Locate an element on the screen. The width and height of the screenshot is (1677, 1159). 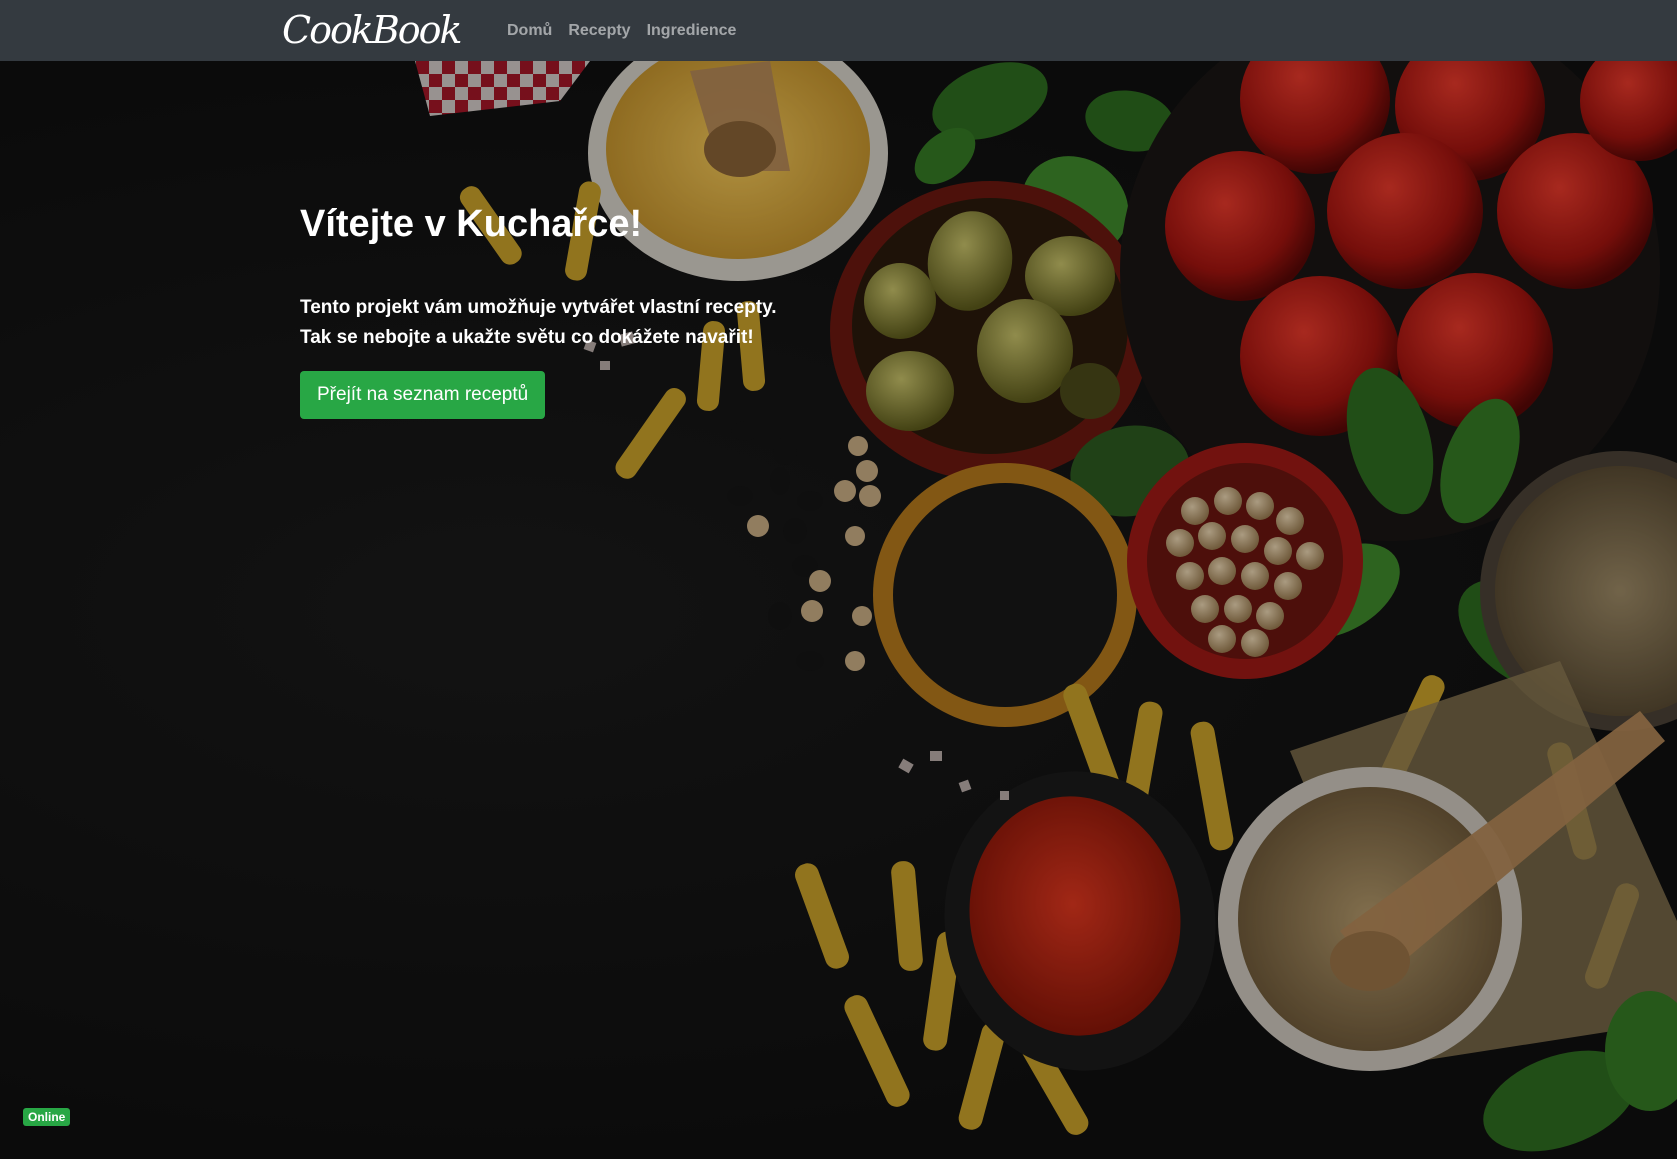
nav-link-ingredients: Ingredience is located at coordinates (692, 31).